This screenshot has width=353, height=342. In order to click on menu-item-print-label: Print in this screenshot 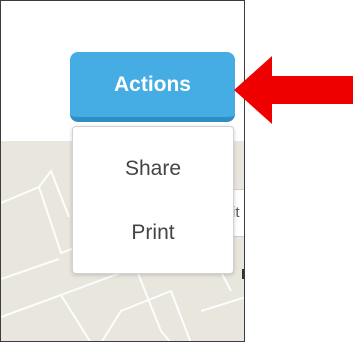, I will do `click(153, 232)`.